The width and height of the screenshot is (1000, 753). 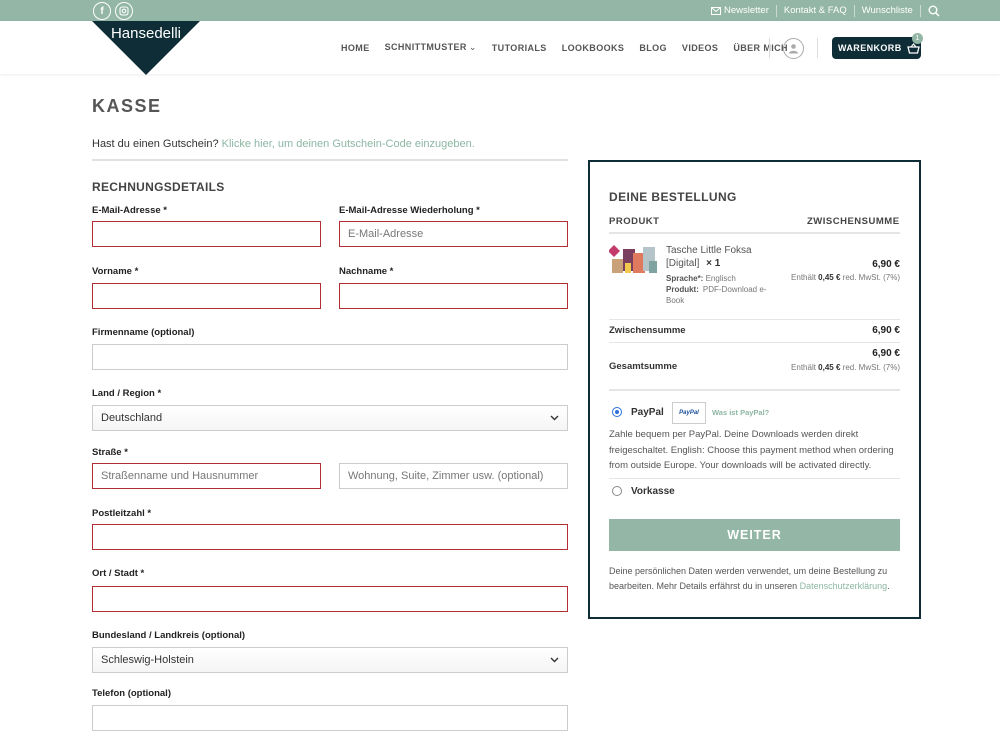 I want to click on logo-text: Hansedelli, so click(x=146, y=33).